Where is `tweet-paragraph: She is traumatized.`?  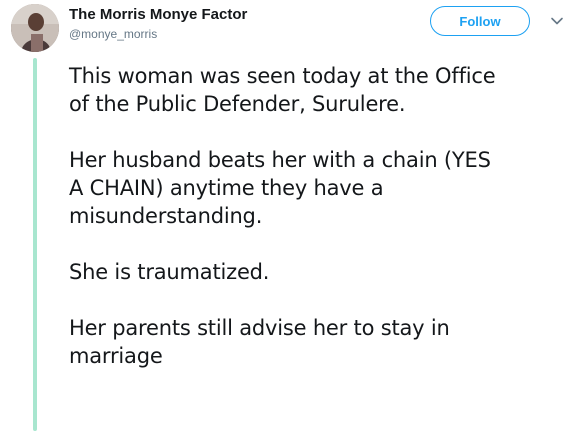
tweet-paragraph: She is traumatized. is located at coordinates (319, 272).